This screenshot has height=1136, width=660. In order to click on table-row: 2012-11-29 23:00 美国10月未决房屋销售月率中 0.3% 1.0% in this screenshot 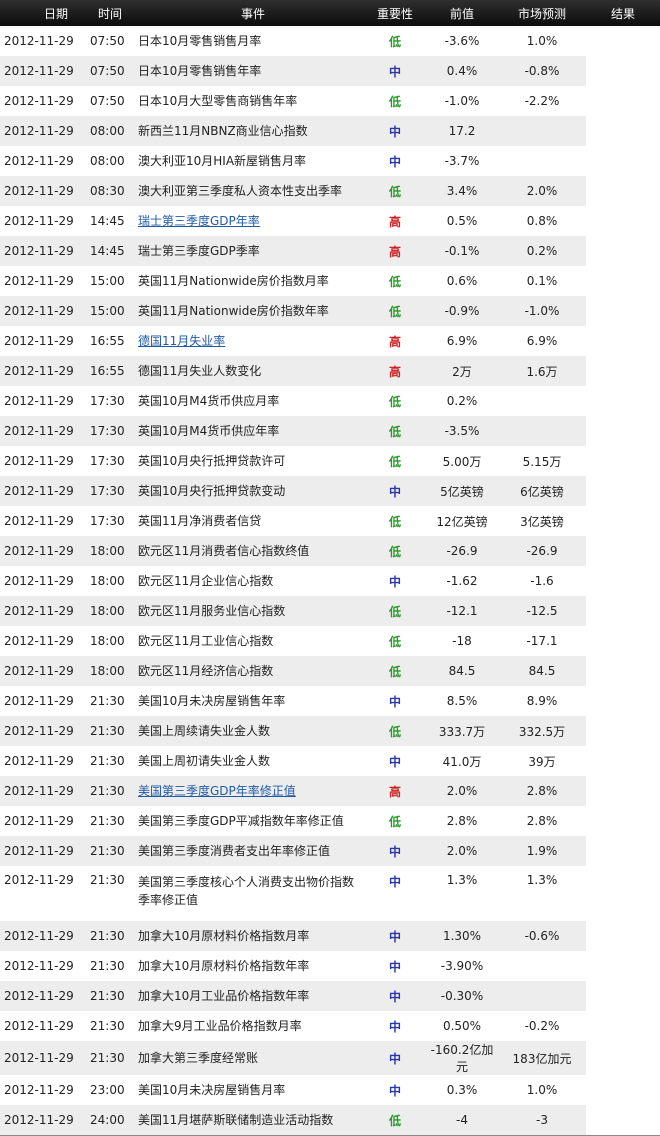, I will do `click(293, 1090)`.